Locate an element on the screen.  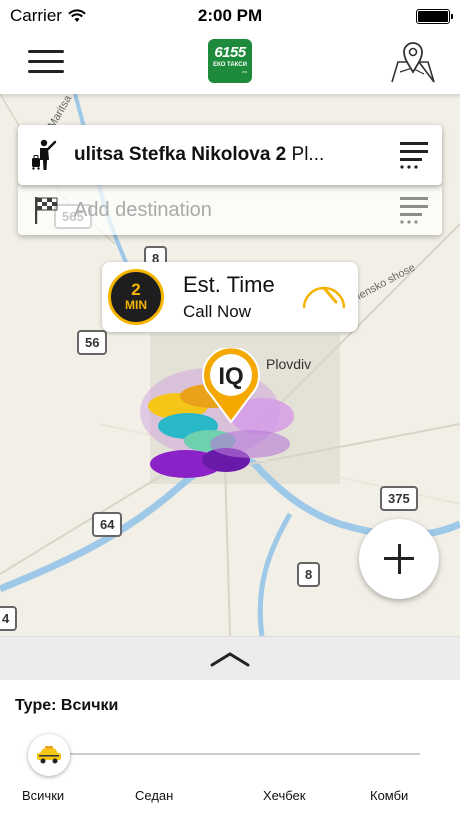
type-option-all: Всички is located at coordinates (43, 795).